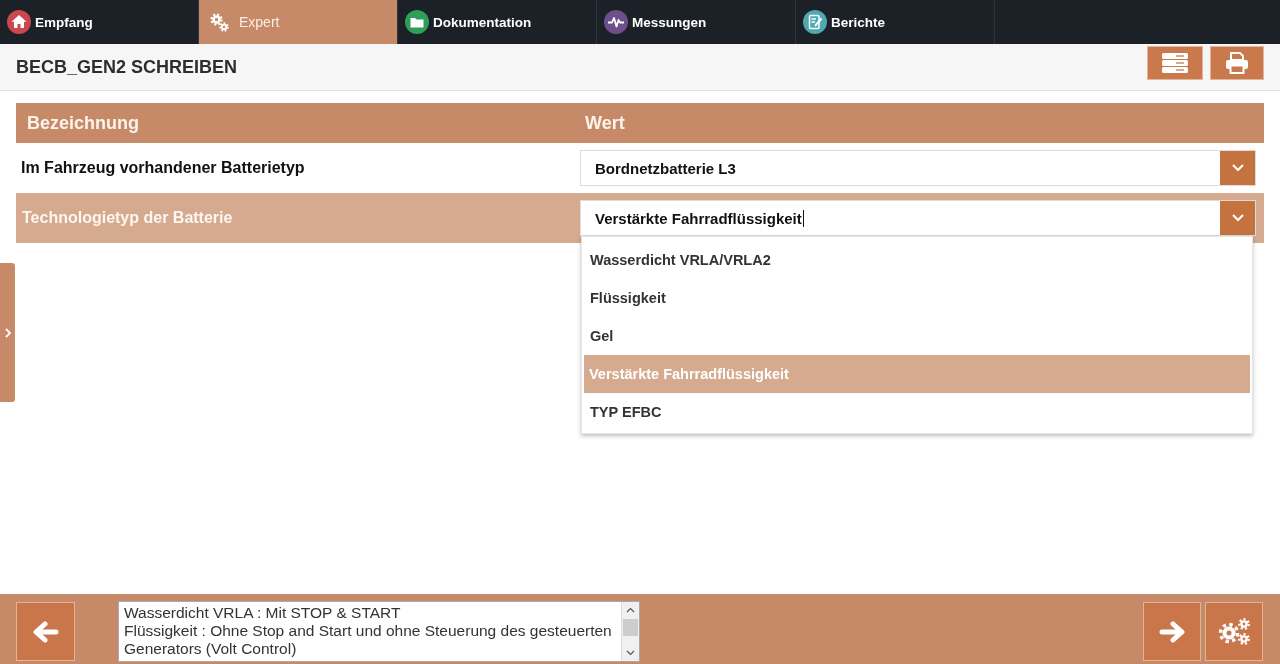  I want to click on scrollbar, so click(630, 631).